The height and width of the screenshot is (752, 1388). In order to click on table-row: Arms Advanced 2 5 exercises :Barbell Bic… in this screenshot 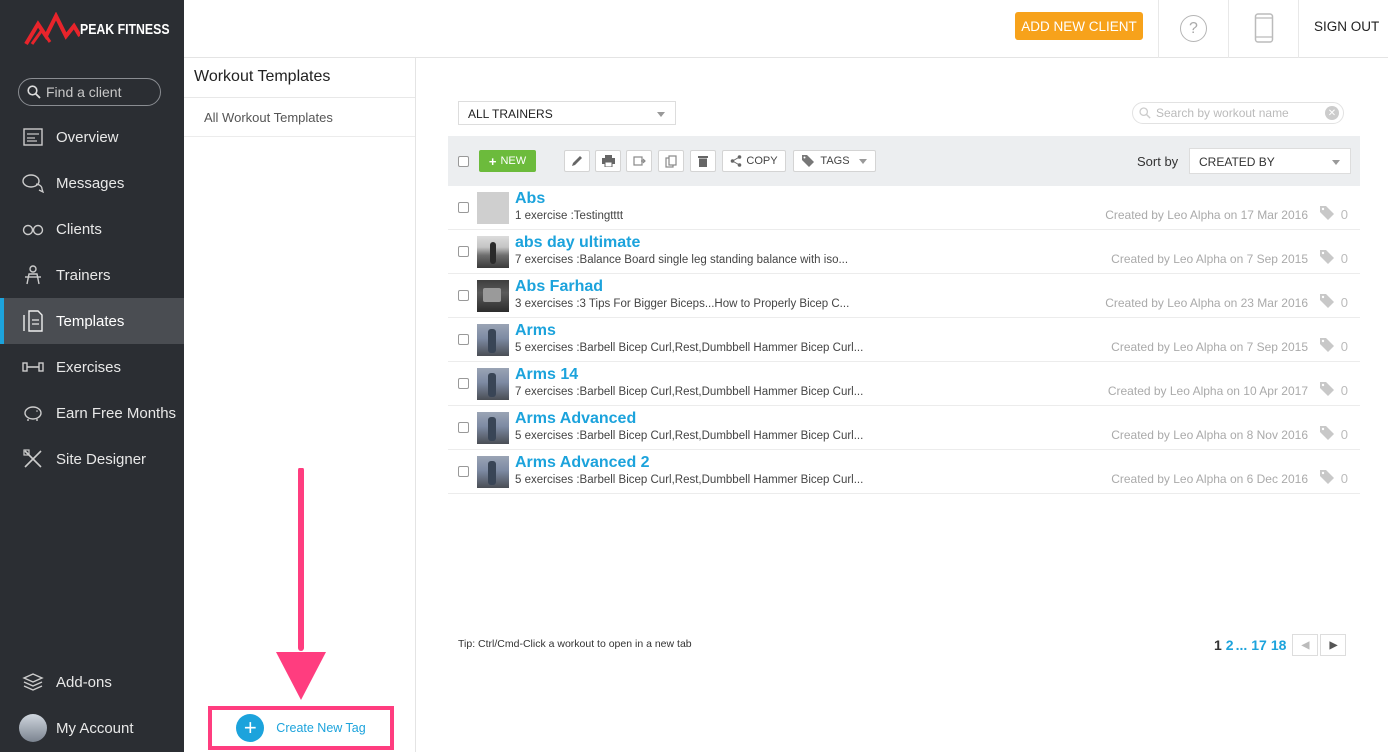, I will do `click(904, 472)`.